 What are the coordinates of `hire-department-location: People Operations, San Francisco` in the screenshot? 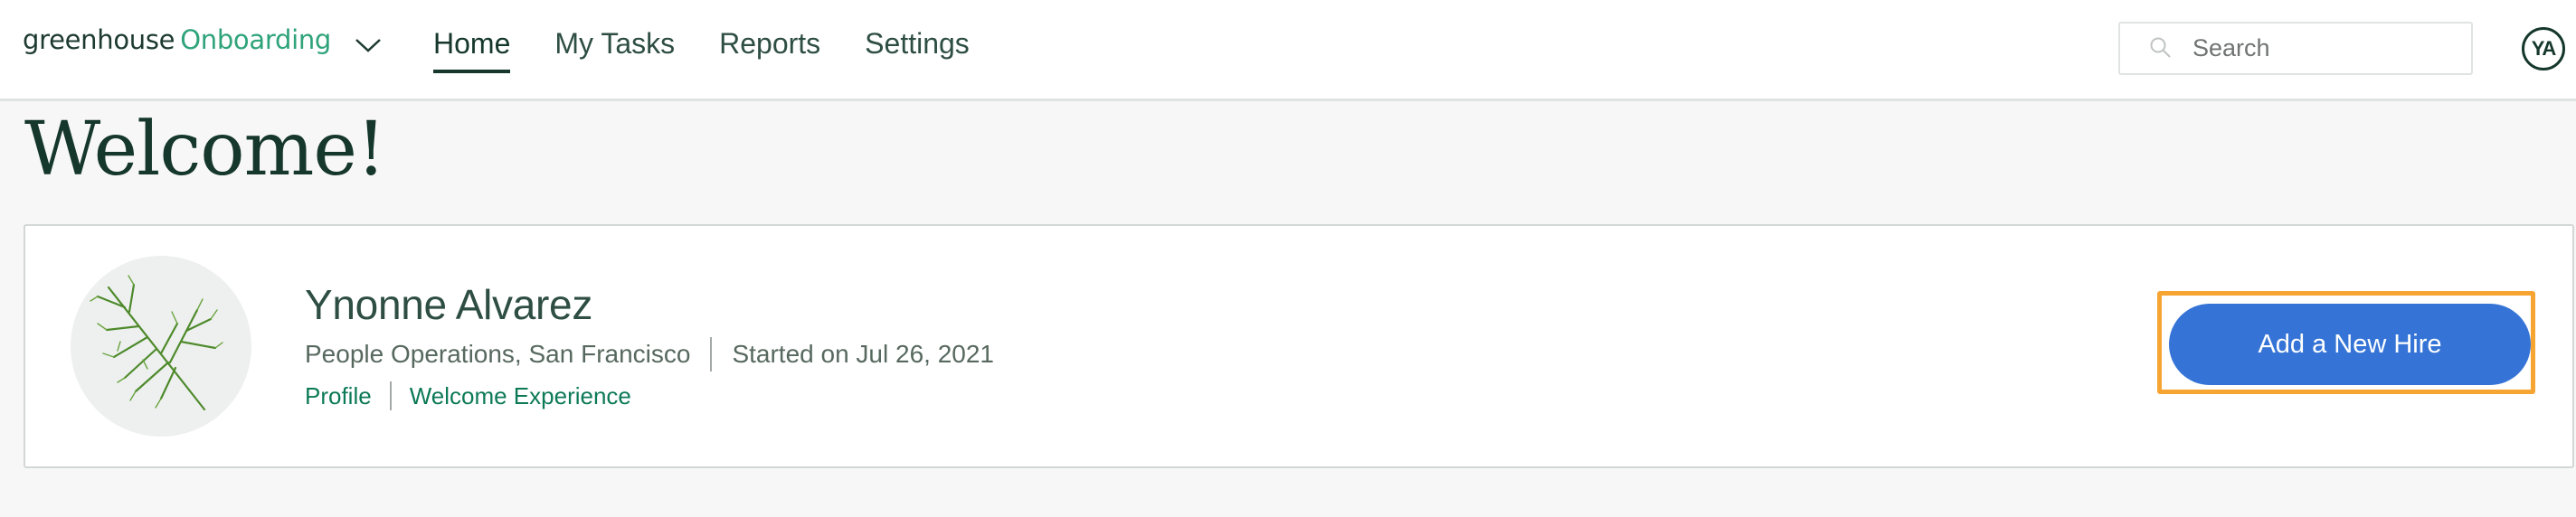 It's located at (498, 354).